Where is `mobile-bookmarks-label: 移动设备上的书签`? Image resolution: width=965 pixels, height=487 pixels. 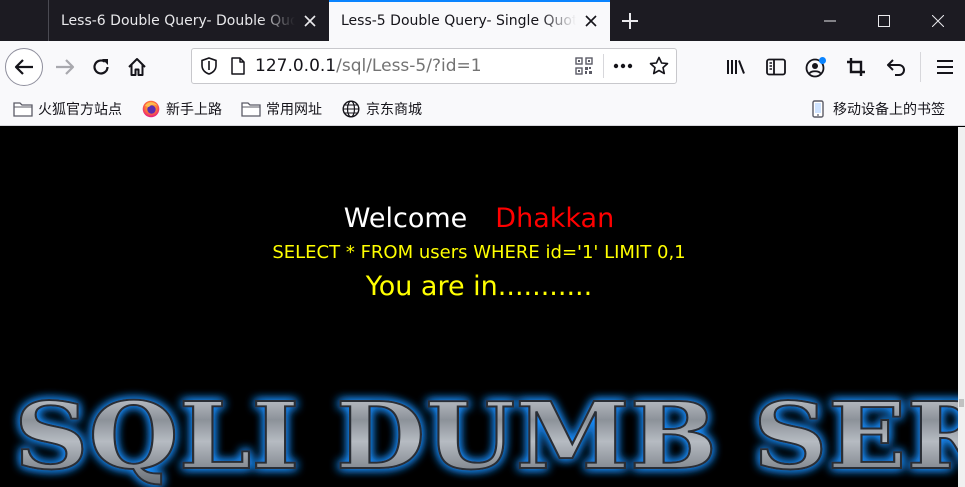
mobile-bookmarks-label: 移动设备上的书签 is located at coordinates (889, 109).